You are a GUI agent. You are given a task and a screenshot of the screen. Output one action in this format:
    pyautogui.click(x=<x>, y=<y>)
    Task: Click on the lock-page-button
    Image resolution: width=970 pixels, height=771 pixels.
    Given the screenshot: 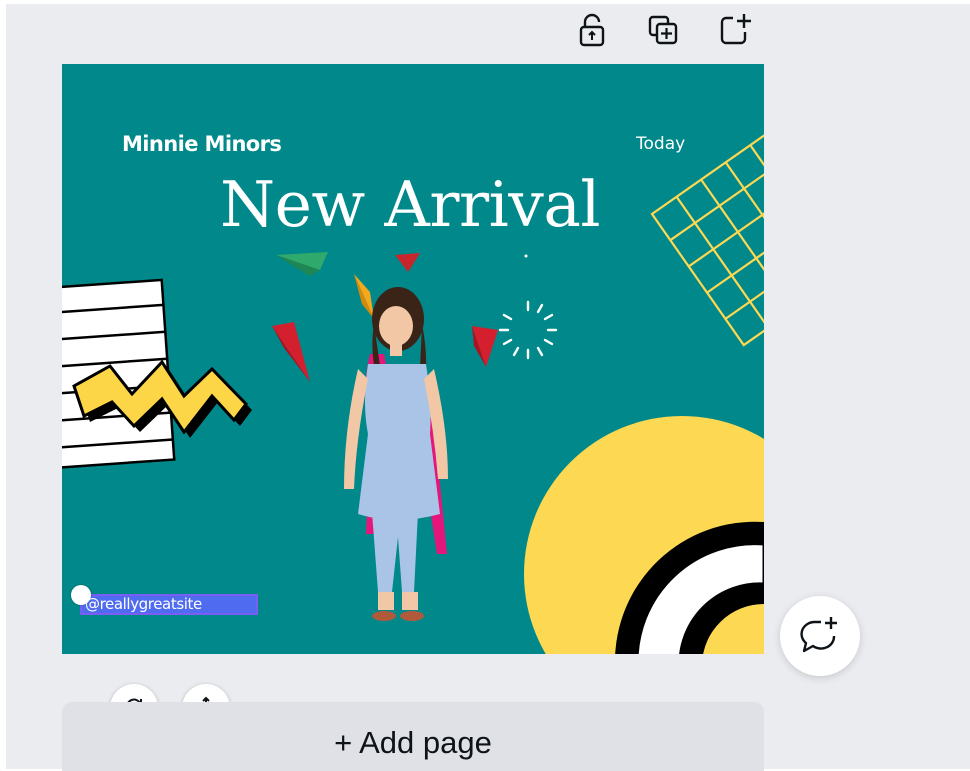 What is the action you would take?
    pyautogui.click(x=592, y=30)
    